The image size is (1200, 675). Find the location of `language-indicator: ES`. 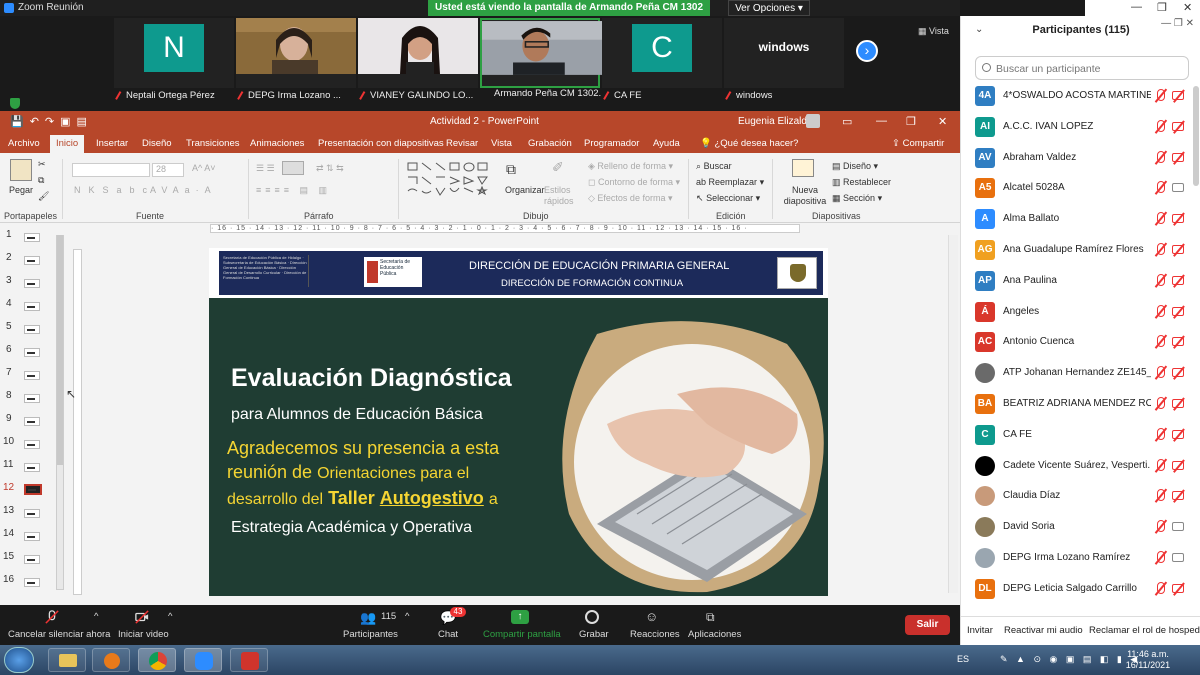

language-indicator: ES is located at coordinates (963, 659).